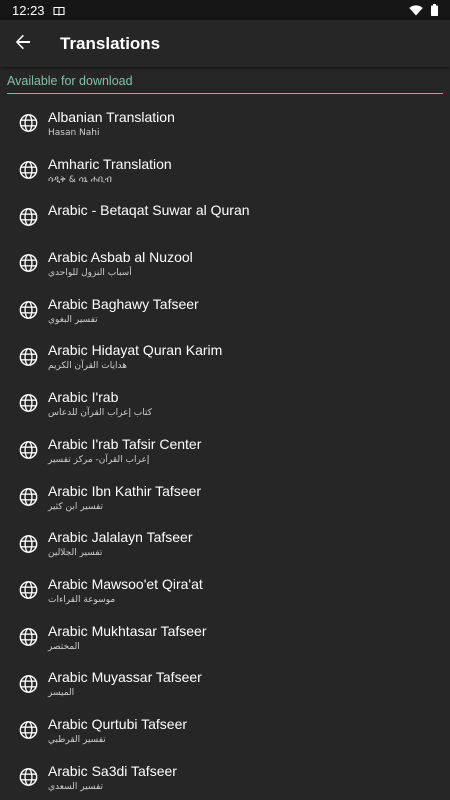  I want to click on list-item: Arabic Sa3di Tafseer تفسير السعدي, so click(225, 777).